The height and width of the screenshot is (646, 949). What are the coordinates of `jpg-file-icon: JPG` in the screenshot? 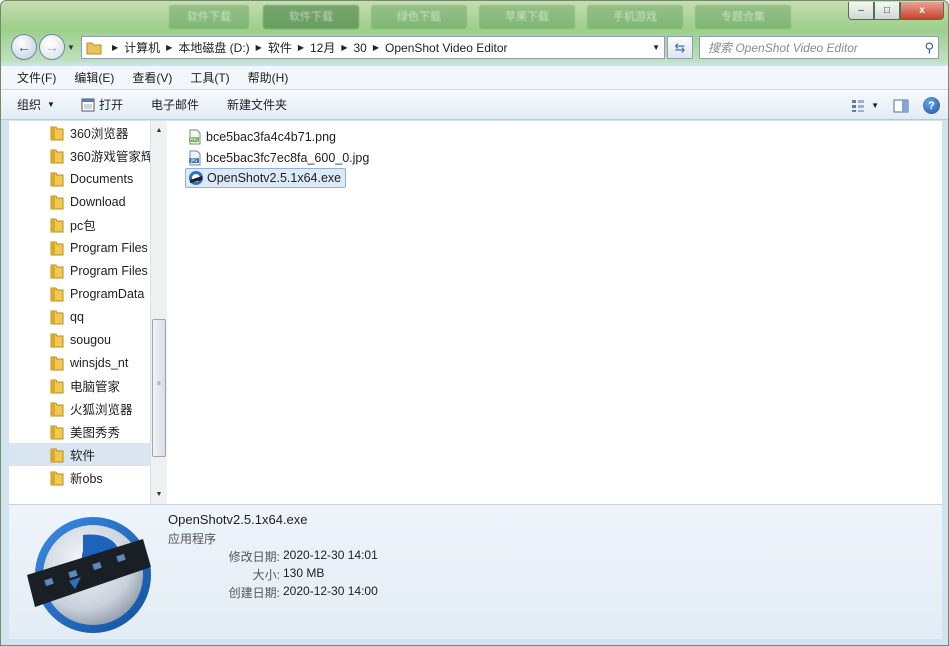 It's located at (195, 158).